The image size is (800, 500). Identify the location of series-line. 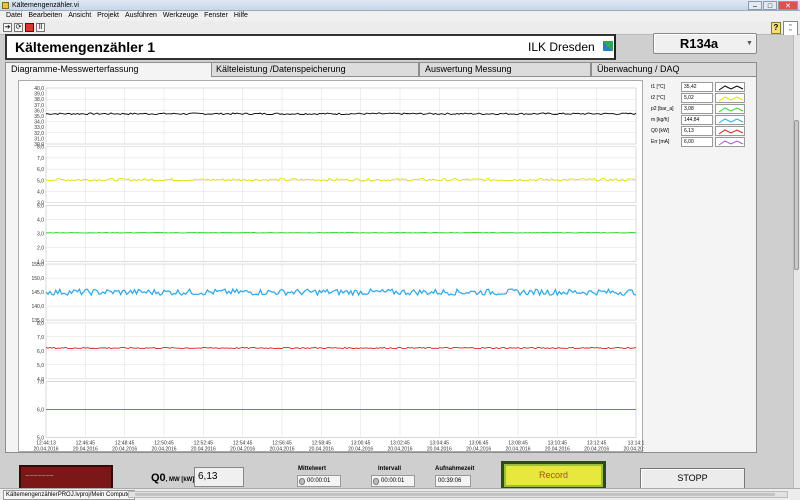
(341, 232).